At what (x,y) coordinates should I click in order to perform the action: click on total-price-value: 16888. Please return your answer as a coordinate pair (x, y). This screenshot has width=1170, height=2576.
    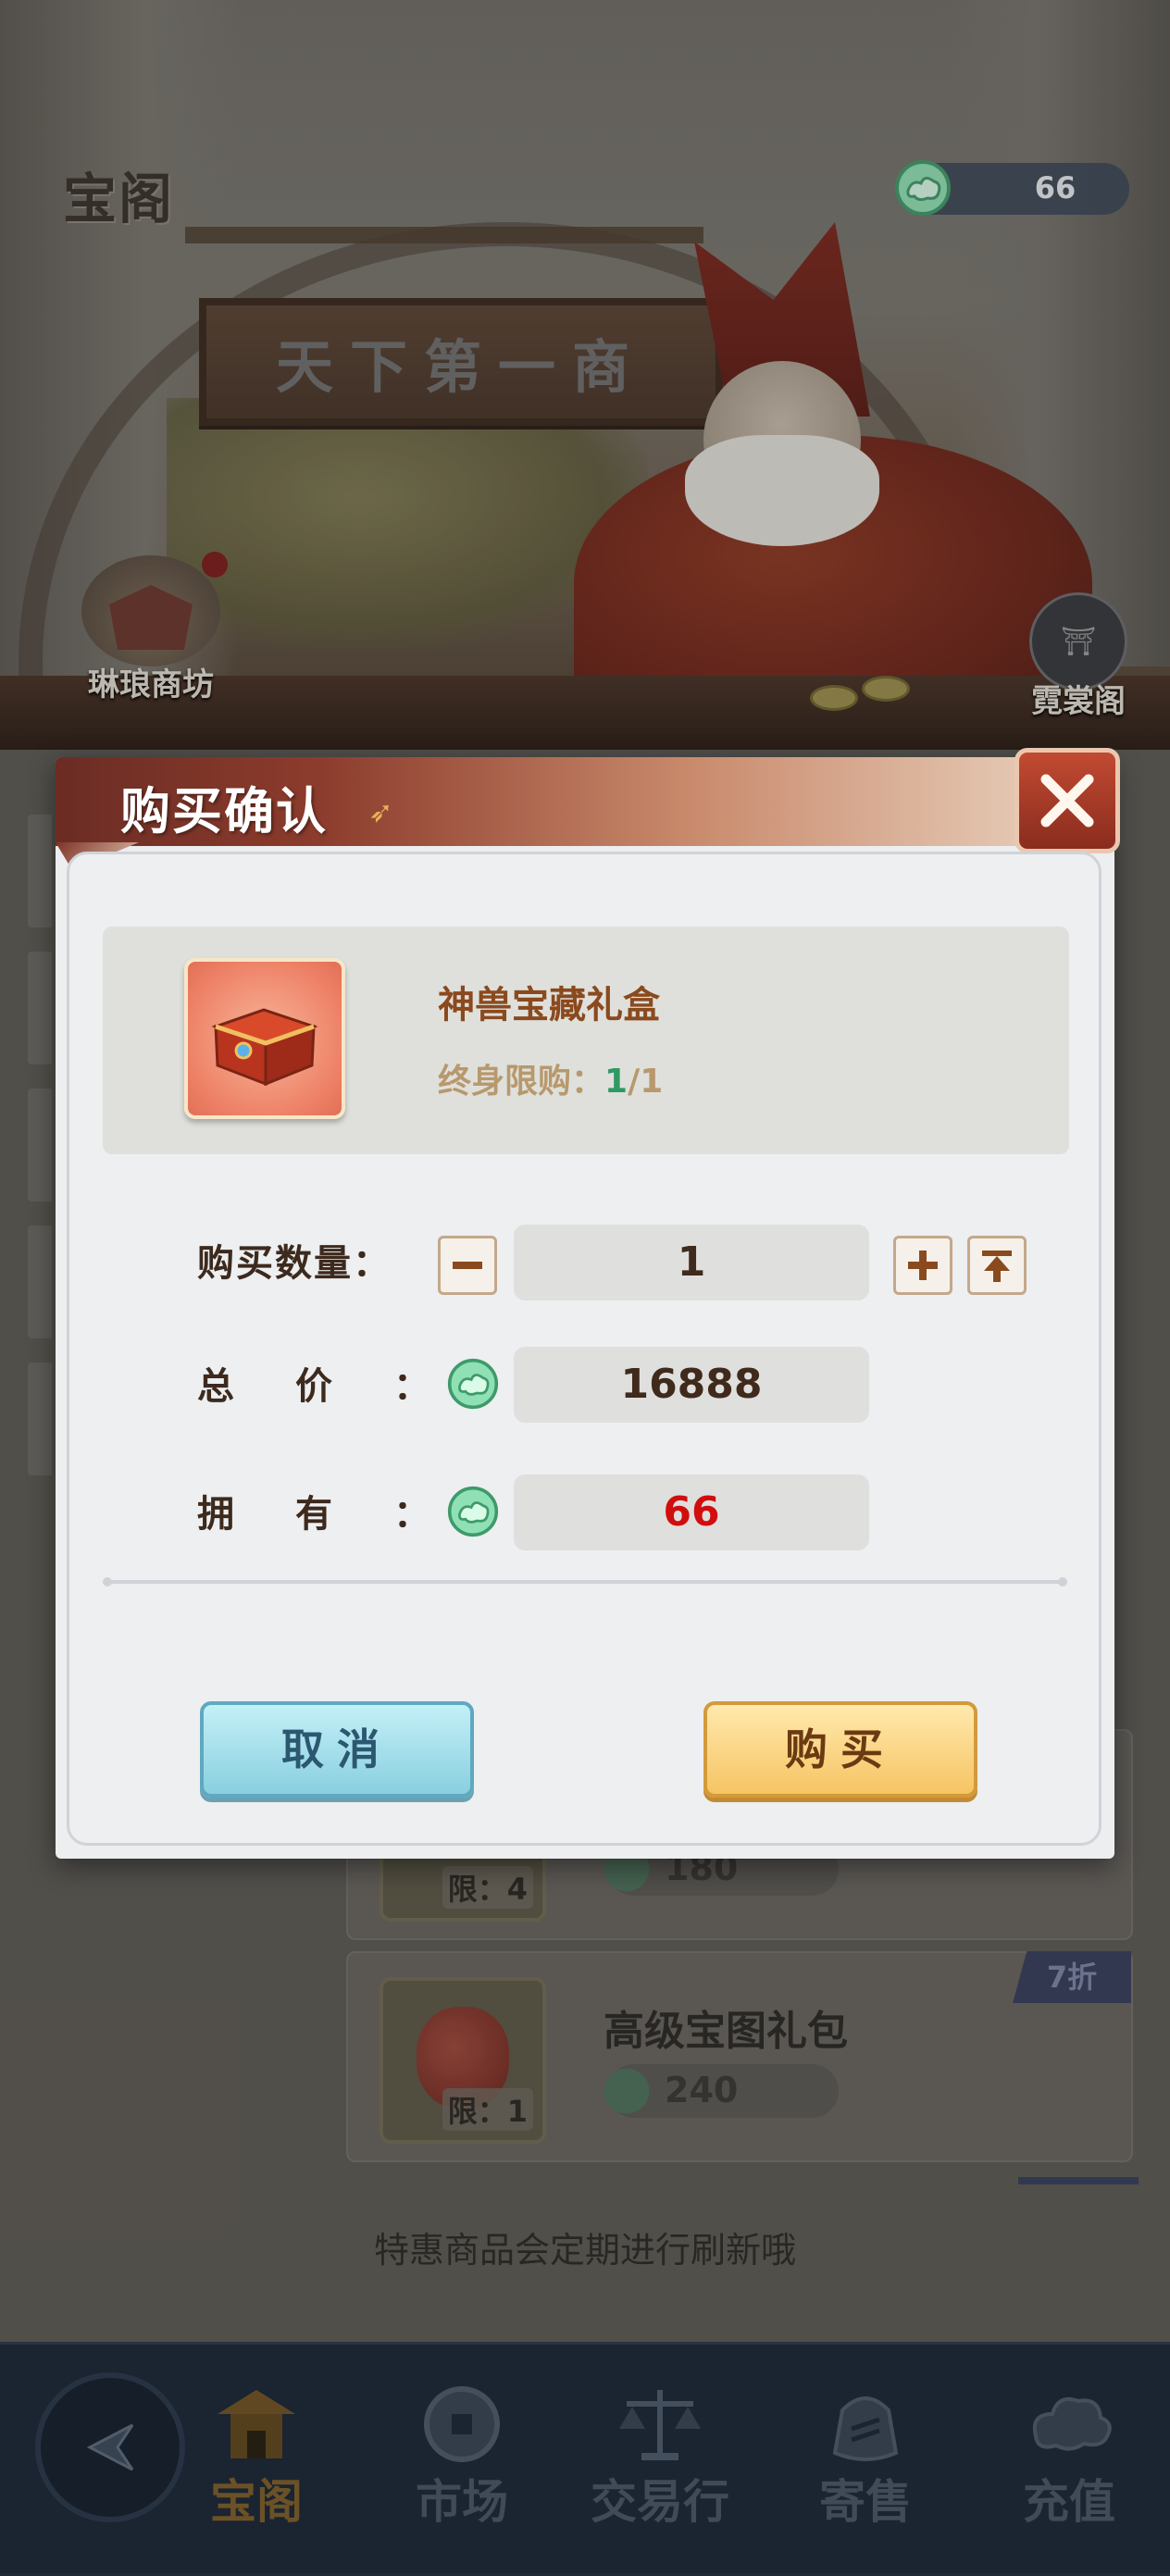
    Looking at the image, I should click on (691, 1385).